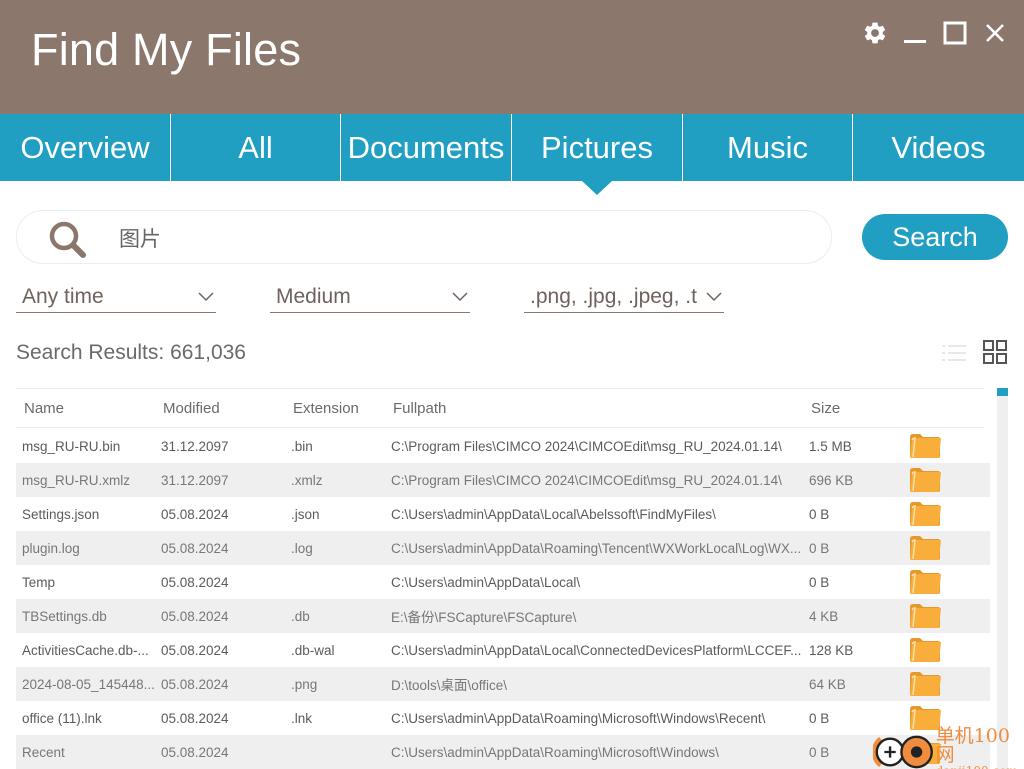 The width and height of the screenshot is (1024, 769). What do you see at coordinates (90, 352) in the screenshot?
I see `results-label: Search Results:` at bounding box center [90, 352].